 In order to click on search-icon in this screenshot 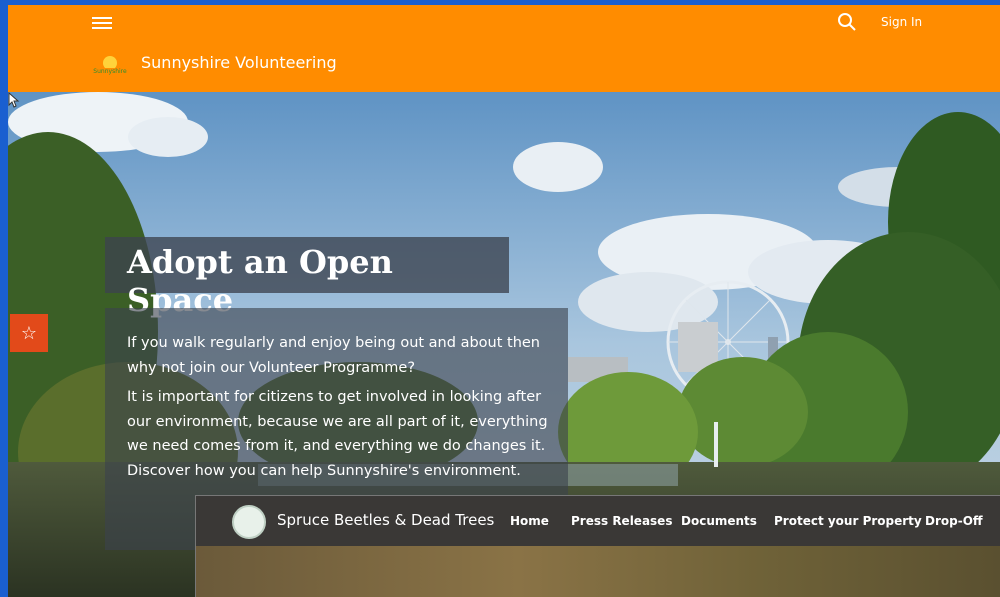, I will do `click(847, 22)`.